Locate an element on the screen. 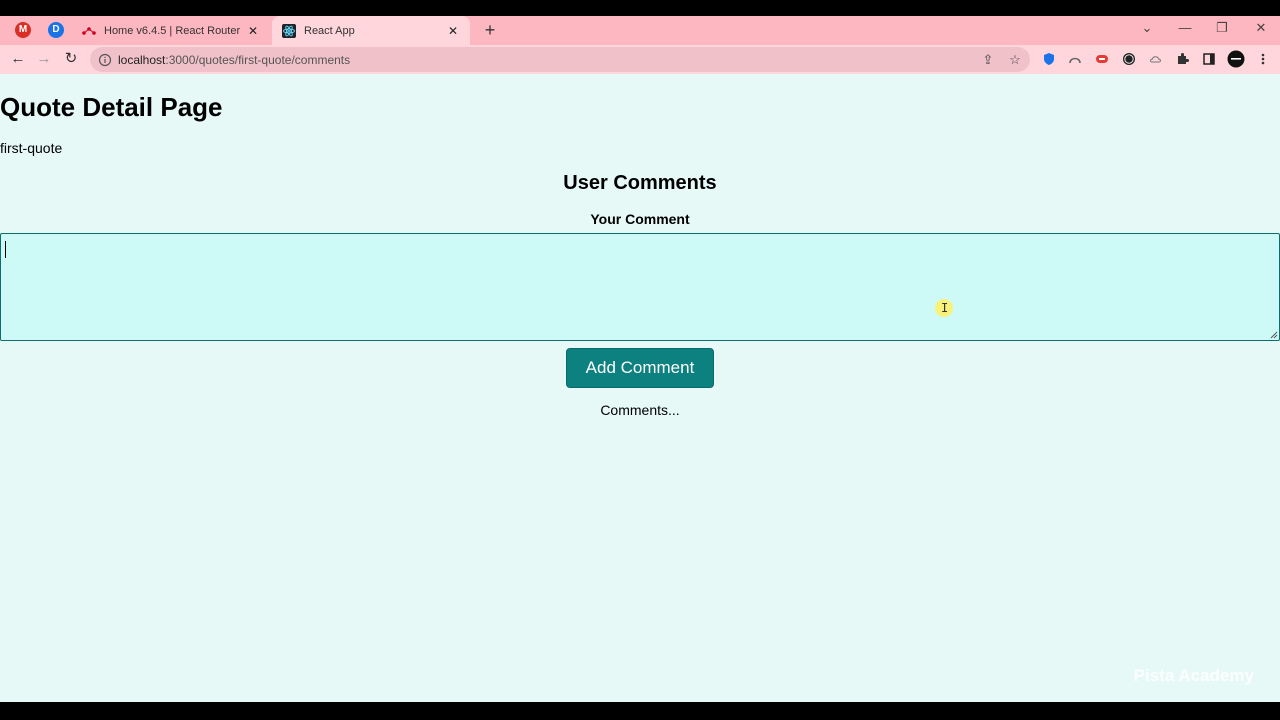 Image resolution: width=1280 pixels, height=720 pixels. tab-title: Home v6.4.5 | React Router is located at coordinates (172, 30).